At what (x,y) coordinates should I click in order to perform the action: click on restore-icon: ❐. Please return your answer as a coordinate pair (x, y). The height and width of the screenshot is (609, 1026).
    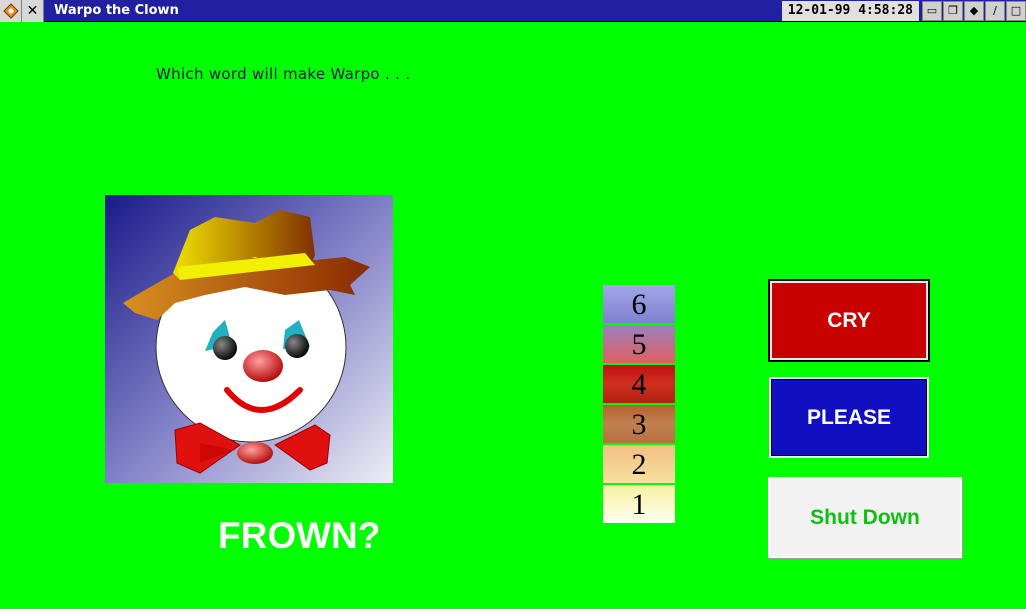
    Looking at the image, I should click on (953, 10).